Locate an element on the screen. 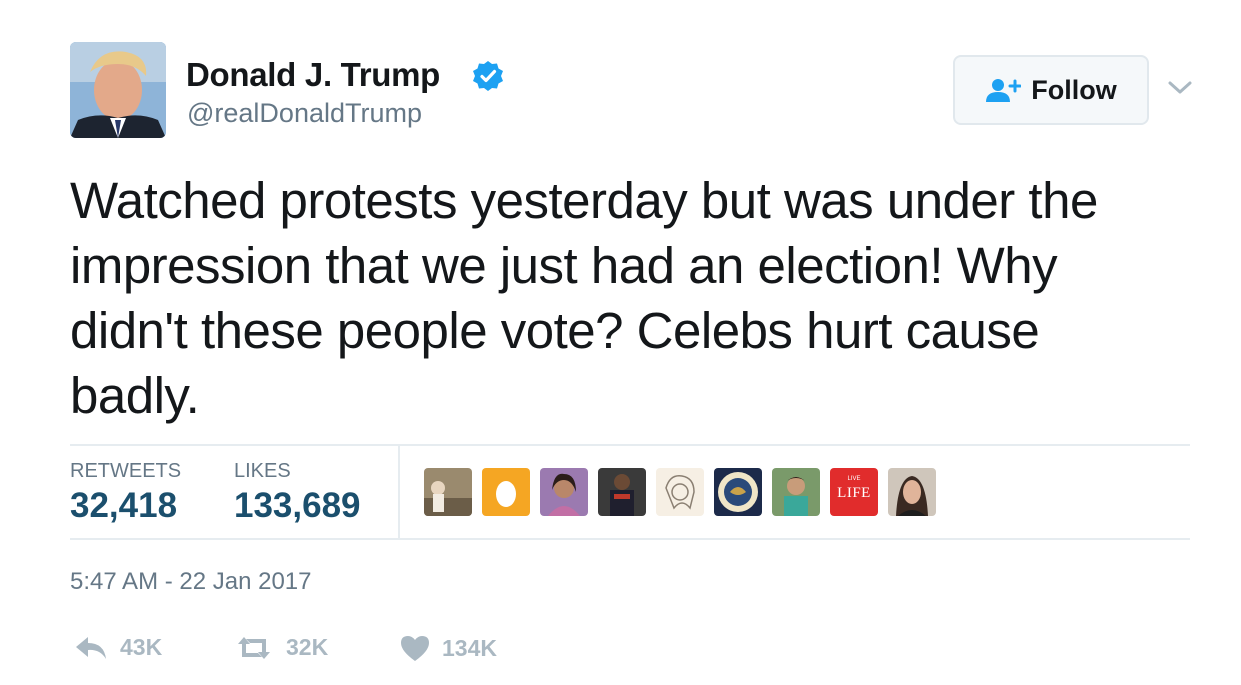 The image size is (1241, 685). live-life-small-text: LIVE is located at coordinates (854, 479).